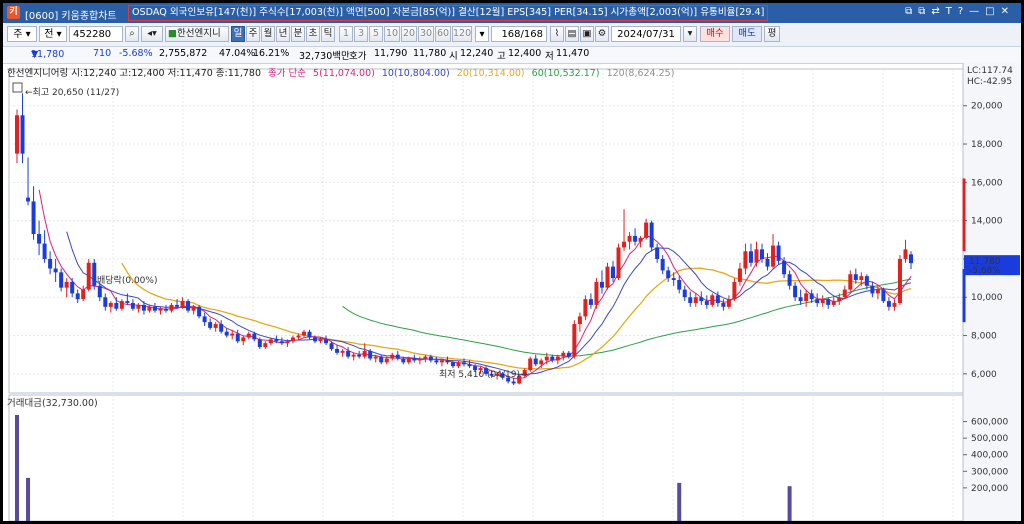 The image size is (1024, 524). What do you see at coordinates (96, 34) in the screenshot?
I see `stock-code-input: 452280` at bounding box center [96, 34].